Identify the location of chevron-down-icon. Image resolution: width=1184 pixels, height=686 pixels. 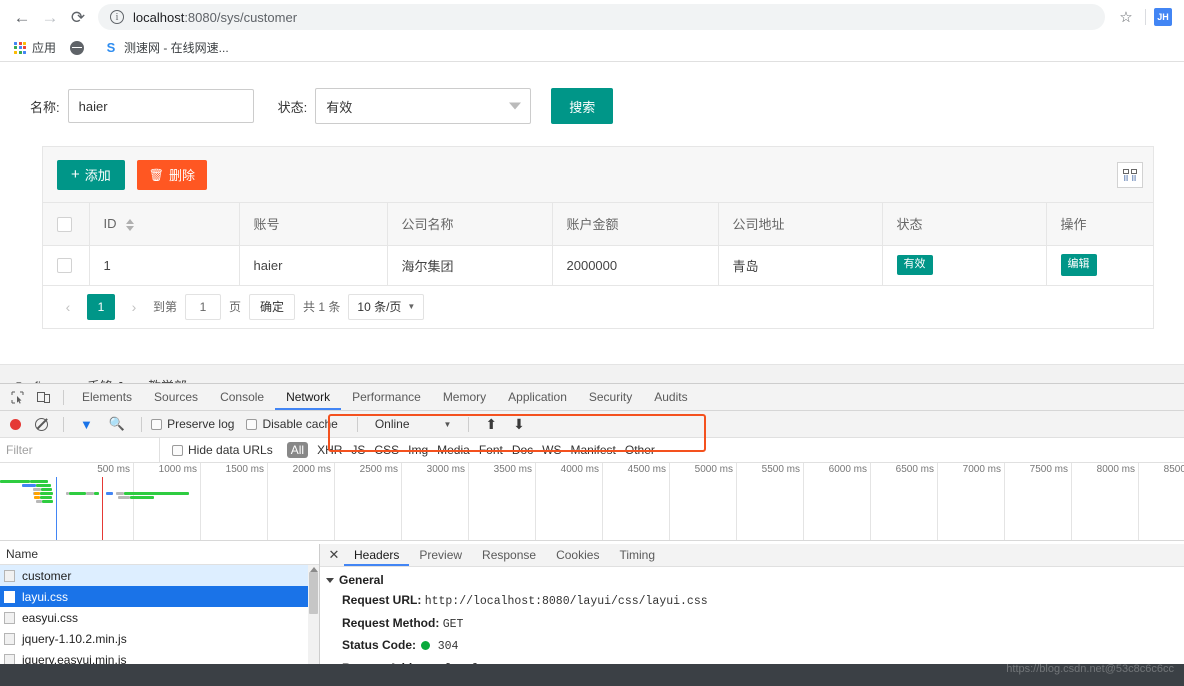
(330, 580).